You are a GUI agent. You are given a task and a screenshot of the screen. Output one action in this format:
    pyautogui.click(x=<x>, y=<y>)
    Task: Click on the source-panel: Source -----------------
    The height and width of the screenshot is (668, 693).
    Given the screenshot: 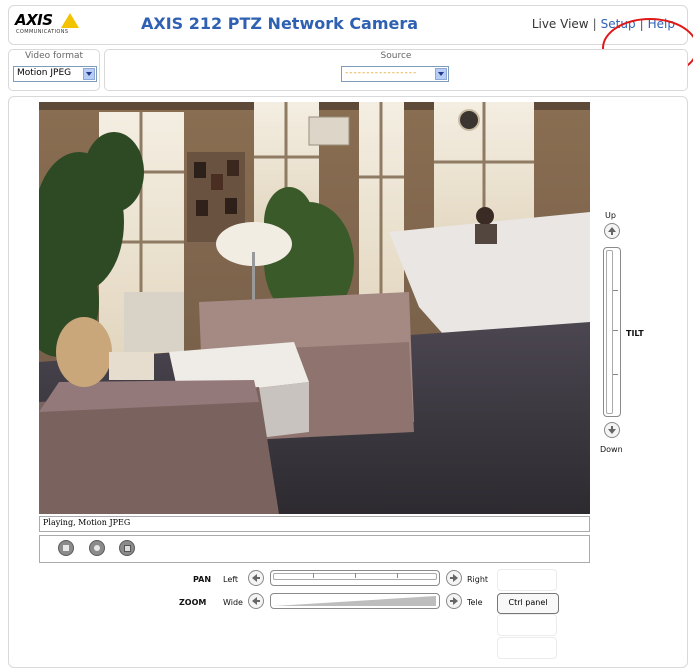 What is the action you would take?
    pyautogui.click(x=396, y=70)
    